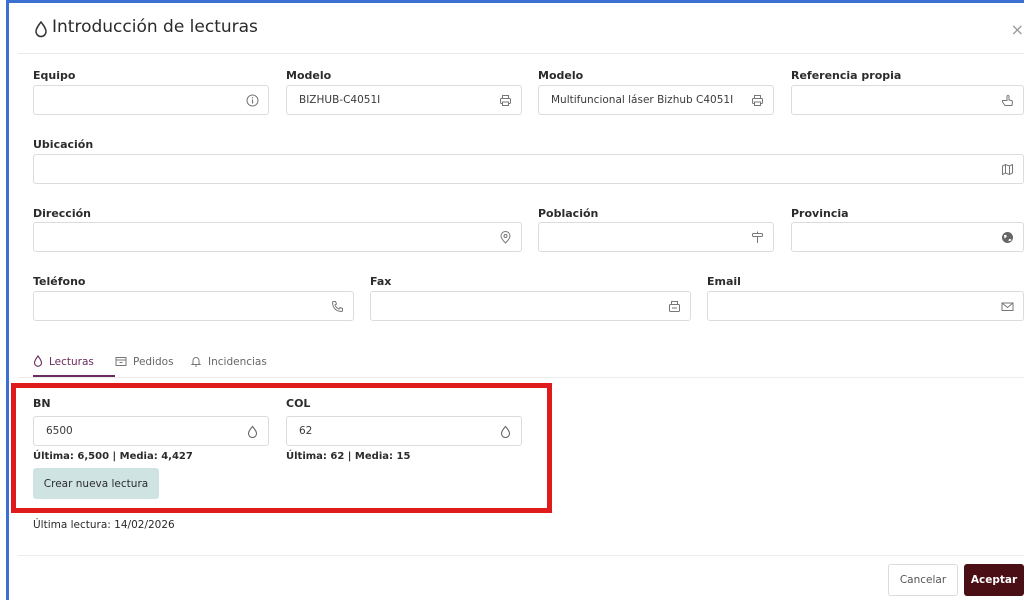  I want to click on ubicacion-label: Ubicación, so click(63, 144).